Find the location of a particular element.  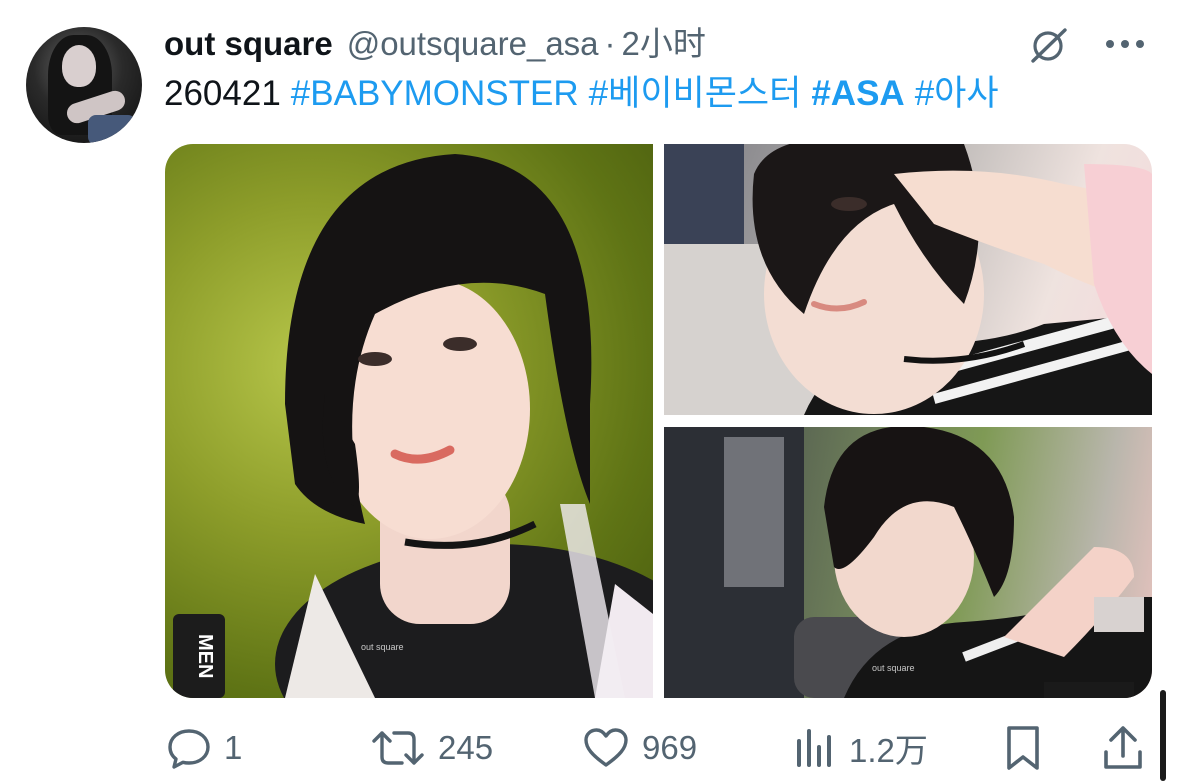

reply-count: 1 is located at coordinates (233, 747).